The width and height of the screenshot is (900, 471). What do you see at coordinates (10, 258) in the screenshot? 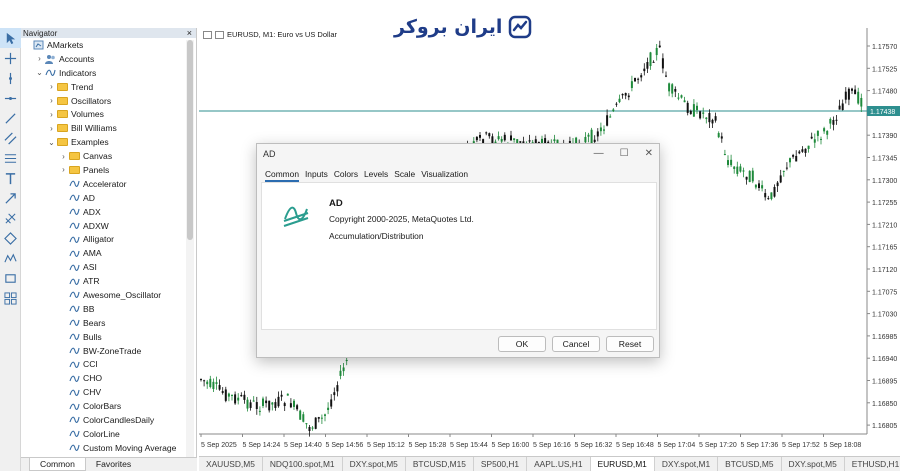
I see `elliott-icon` at bounding box center [10, 258].